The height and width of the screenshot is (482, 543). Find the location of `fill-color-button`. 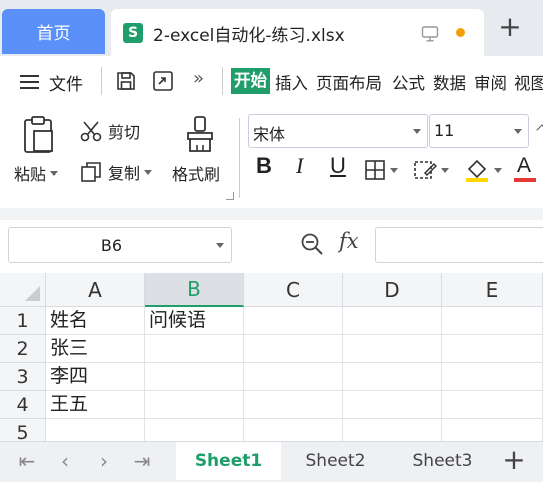

fill-color-button is located at coordinates (483, 170).